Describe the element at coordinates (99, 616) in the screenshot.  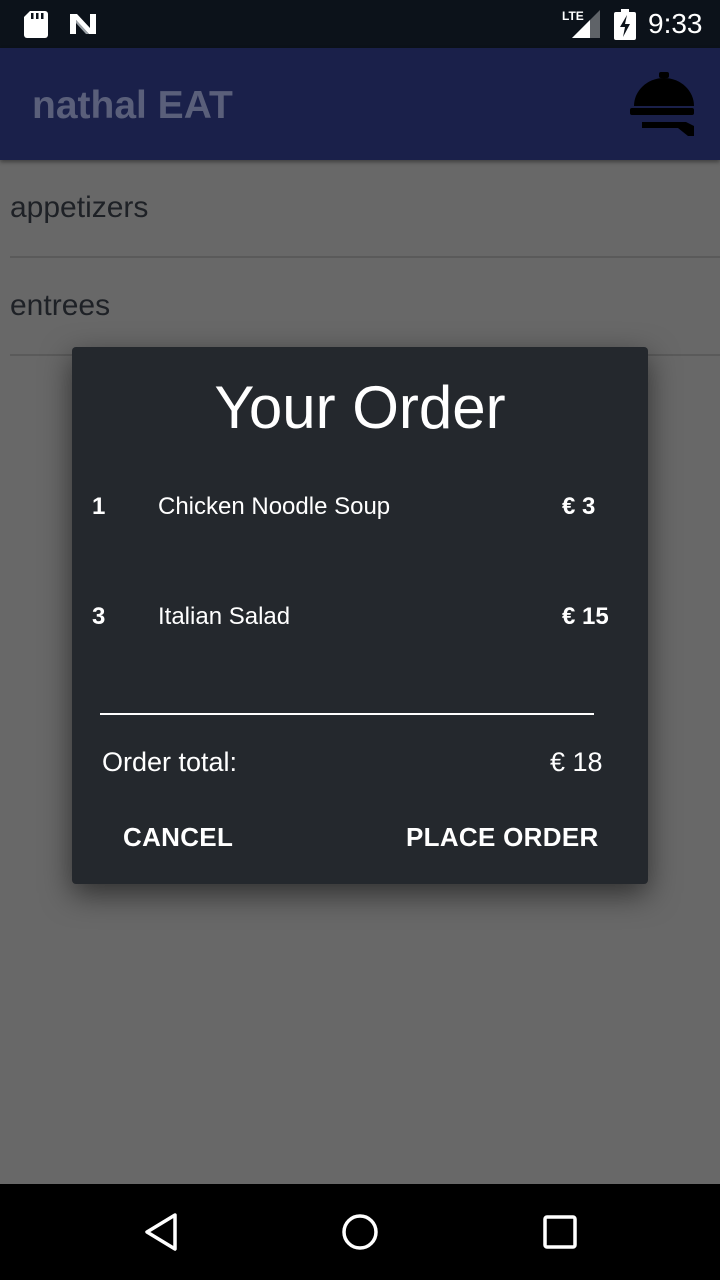
I see `order-item-quantity: 3` at that location.